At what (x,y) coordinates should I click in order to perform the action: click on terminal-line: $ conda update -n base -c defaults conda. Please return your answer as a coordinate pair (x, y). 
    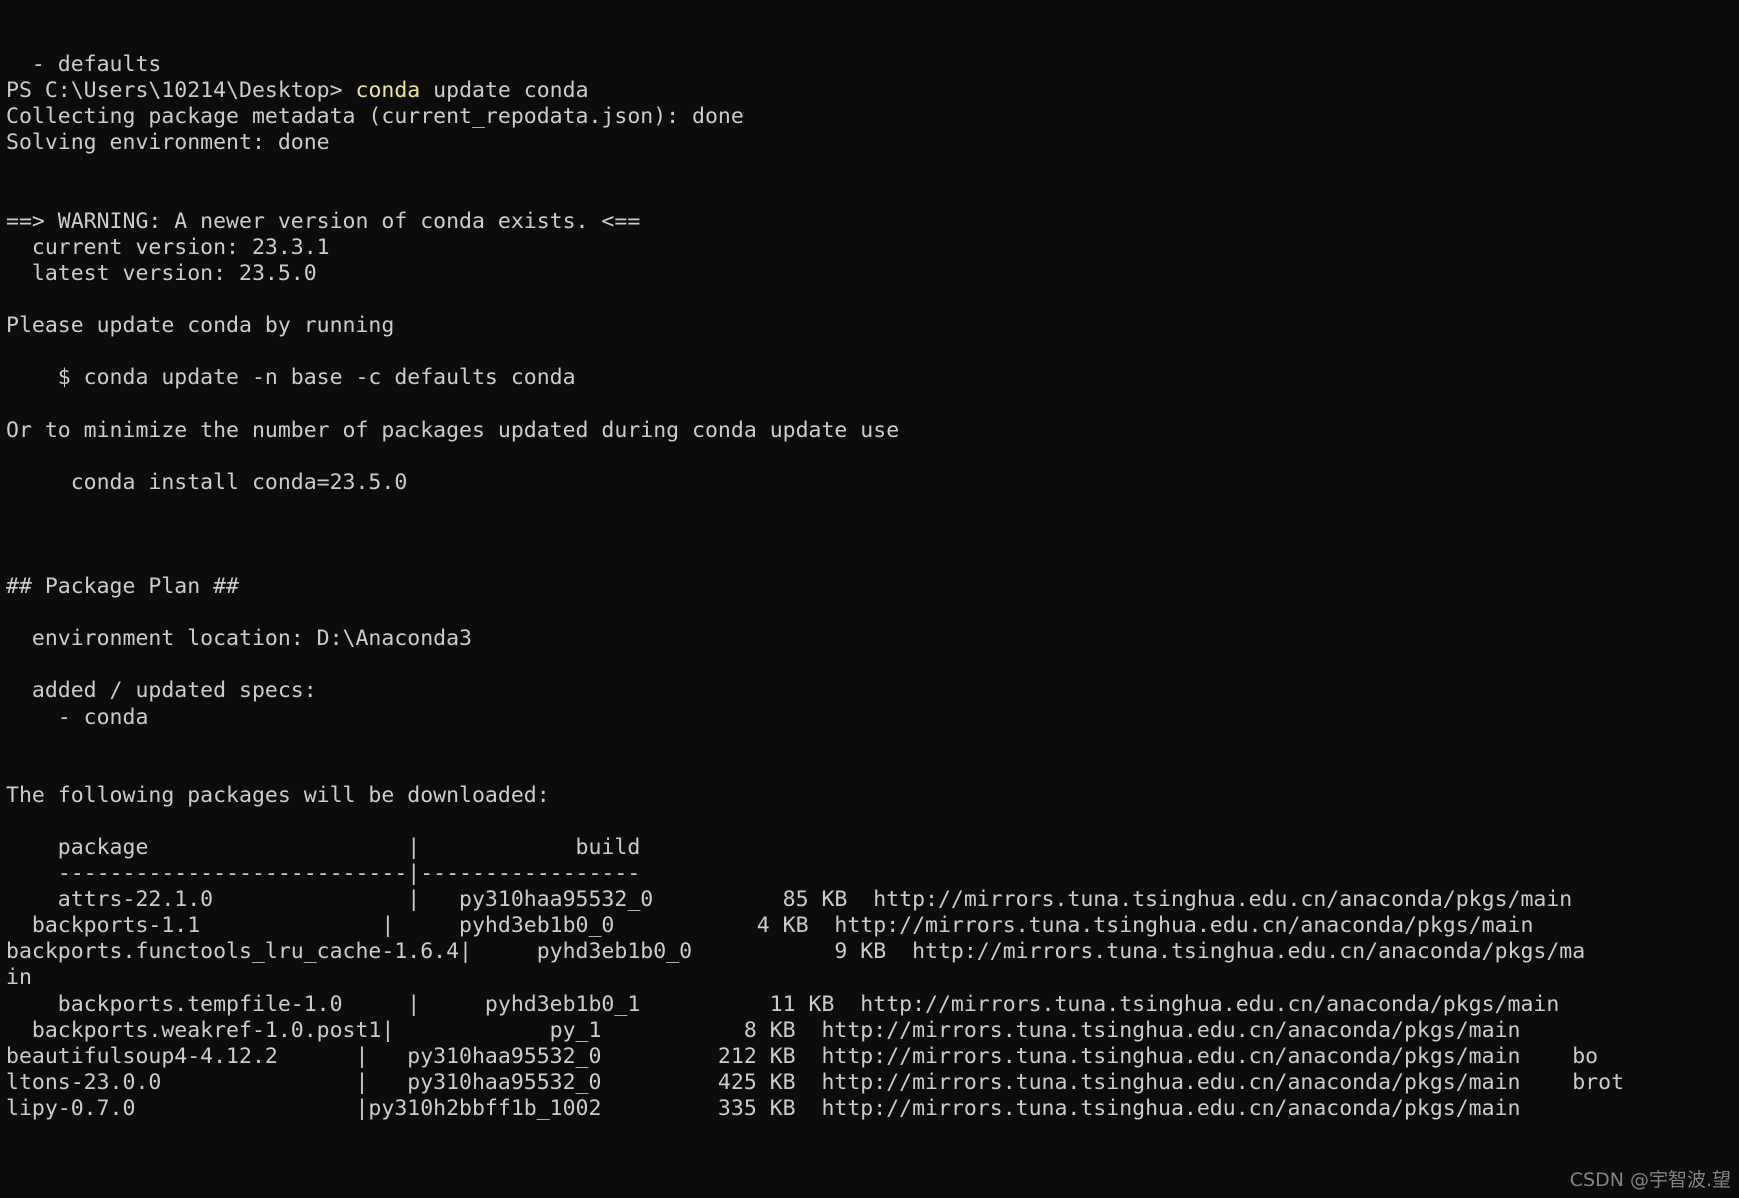
    Looking at the image, I should click on (291, 378).